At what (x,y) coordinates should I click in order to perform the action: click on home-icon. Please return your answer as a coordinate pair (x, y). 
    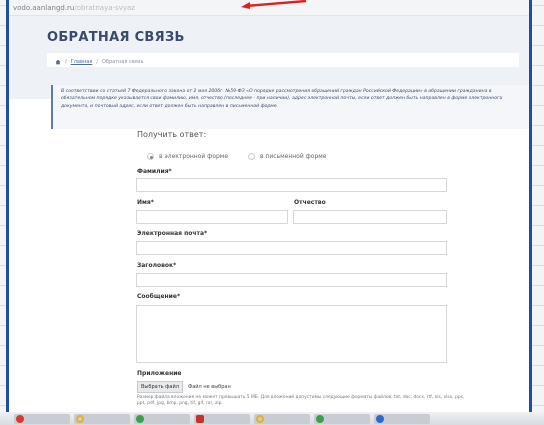
    Looking at the image, I should click on (58, 62).